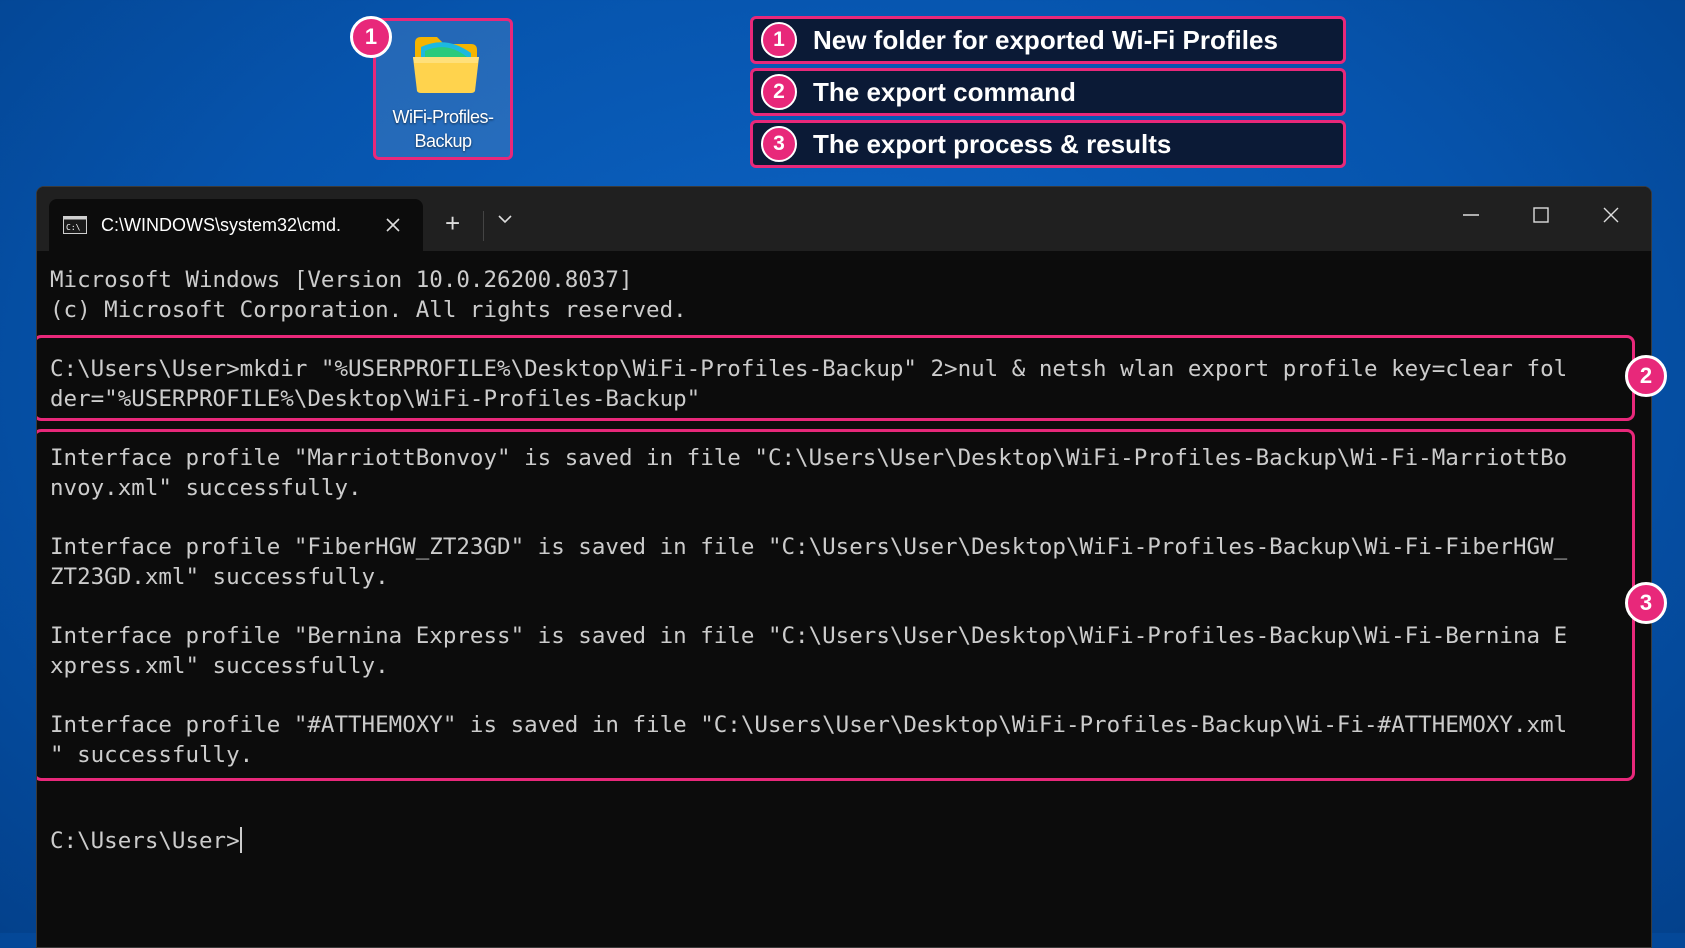 The image size is (1685, 948). Describe the element at coordinates (152, 755) in the screenshot. I see `output-line: " successfully.` at that location.